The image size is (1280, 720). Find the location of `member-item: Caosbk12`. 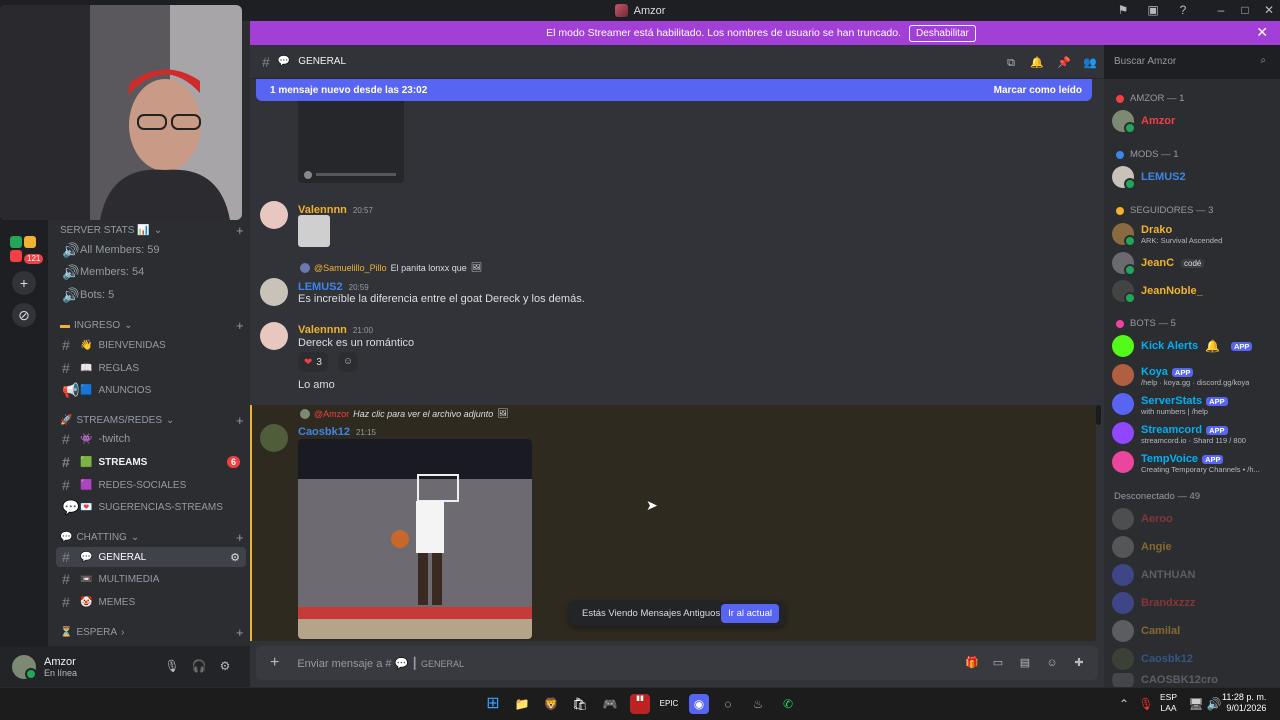

member-item: Caosbk12 is located at coordinates (1193, 659).